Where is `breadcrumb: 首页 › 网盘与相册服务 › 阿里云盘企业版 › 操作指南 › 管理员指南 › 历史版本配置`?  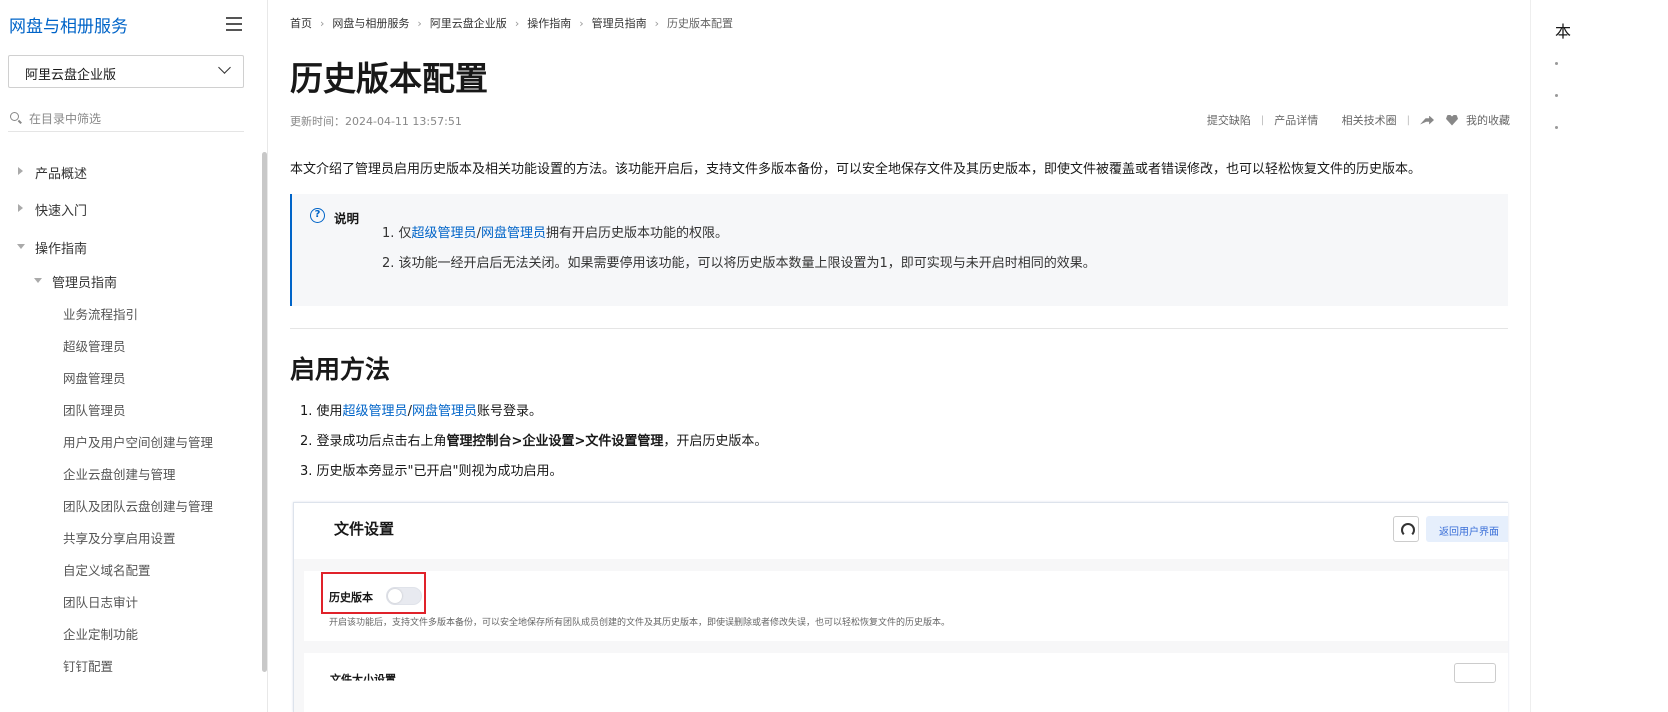 breadcrumb: 首页 › 网盘与相册服务 › 阿里云盘企业版 › 操作指南 › 管理员指南 › 历史版本配置 is located at coordinates (511, 23).